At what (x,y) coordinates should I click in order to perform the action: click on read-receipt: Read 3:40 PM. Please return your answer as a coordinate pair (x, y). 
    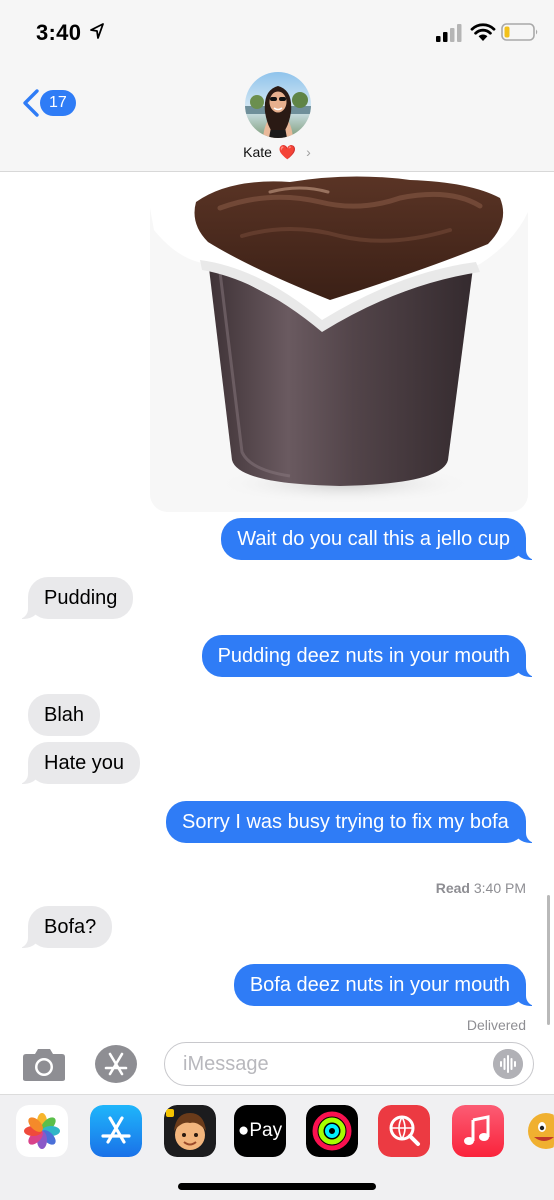
    Looking at the image, I should click on (481, 888).